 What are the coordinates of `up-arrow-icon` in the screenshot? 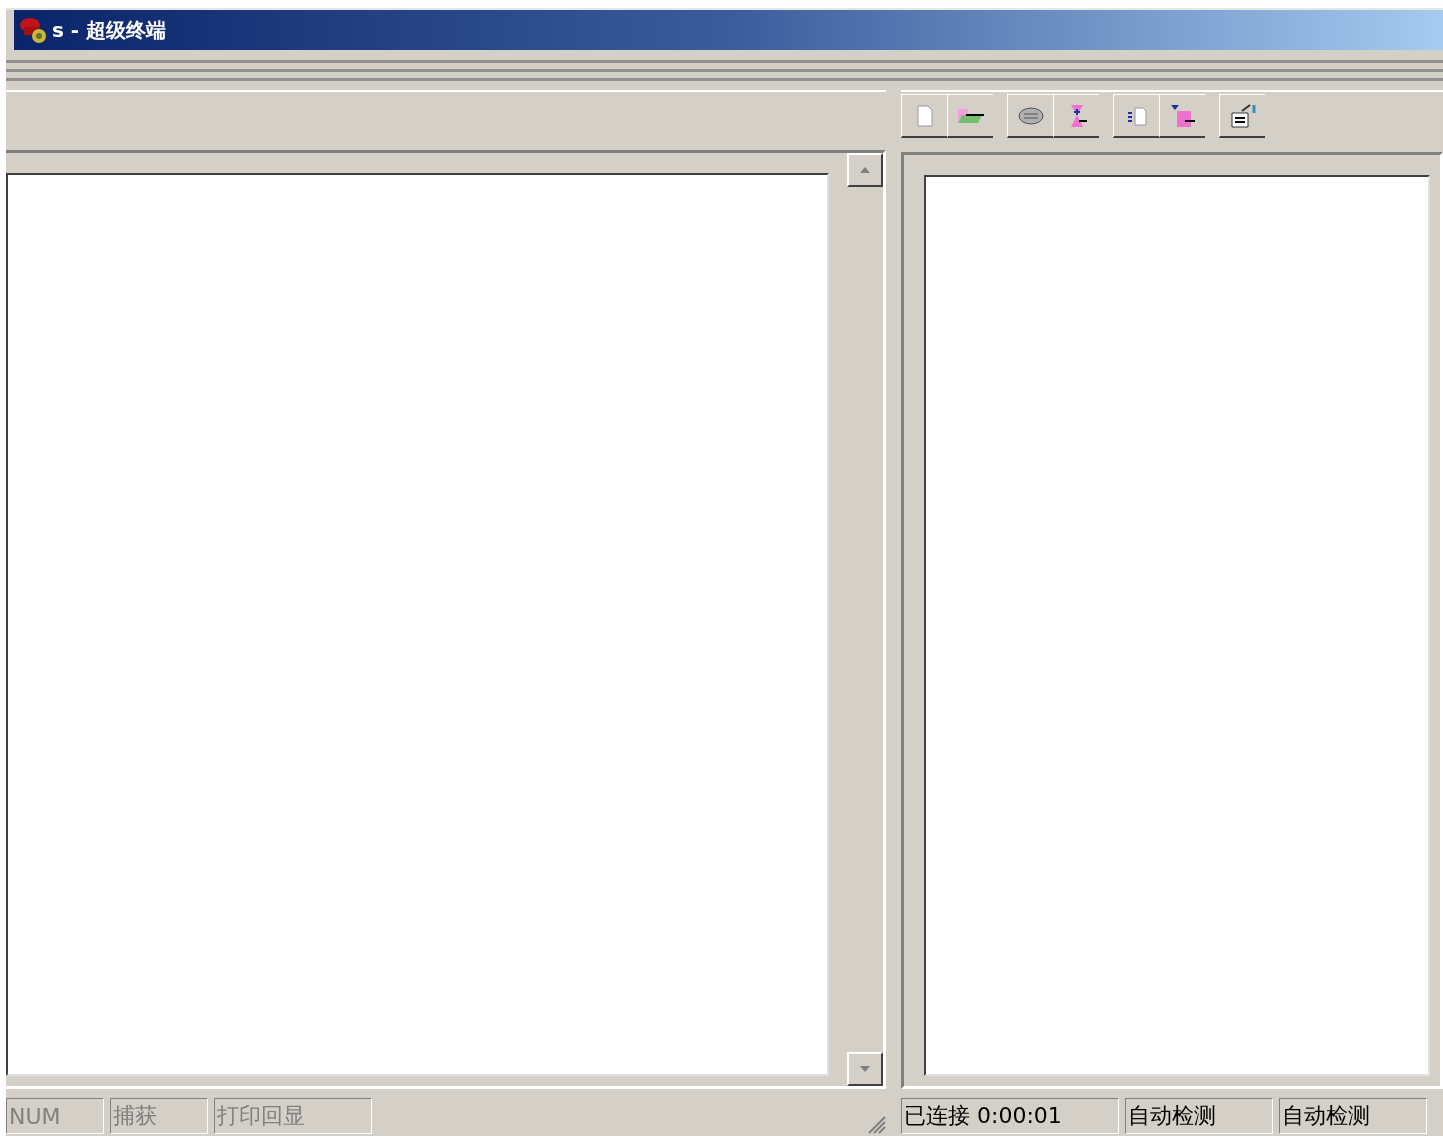 It's located at (865, 170).